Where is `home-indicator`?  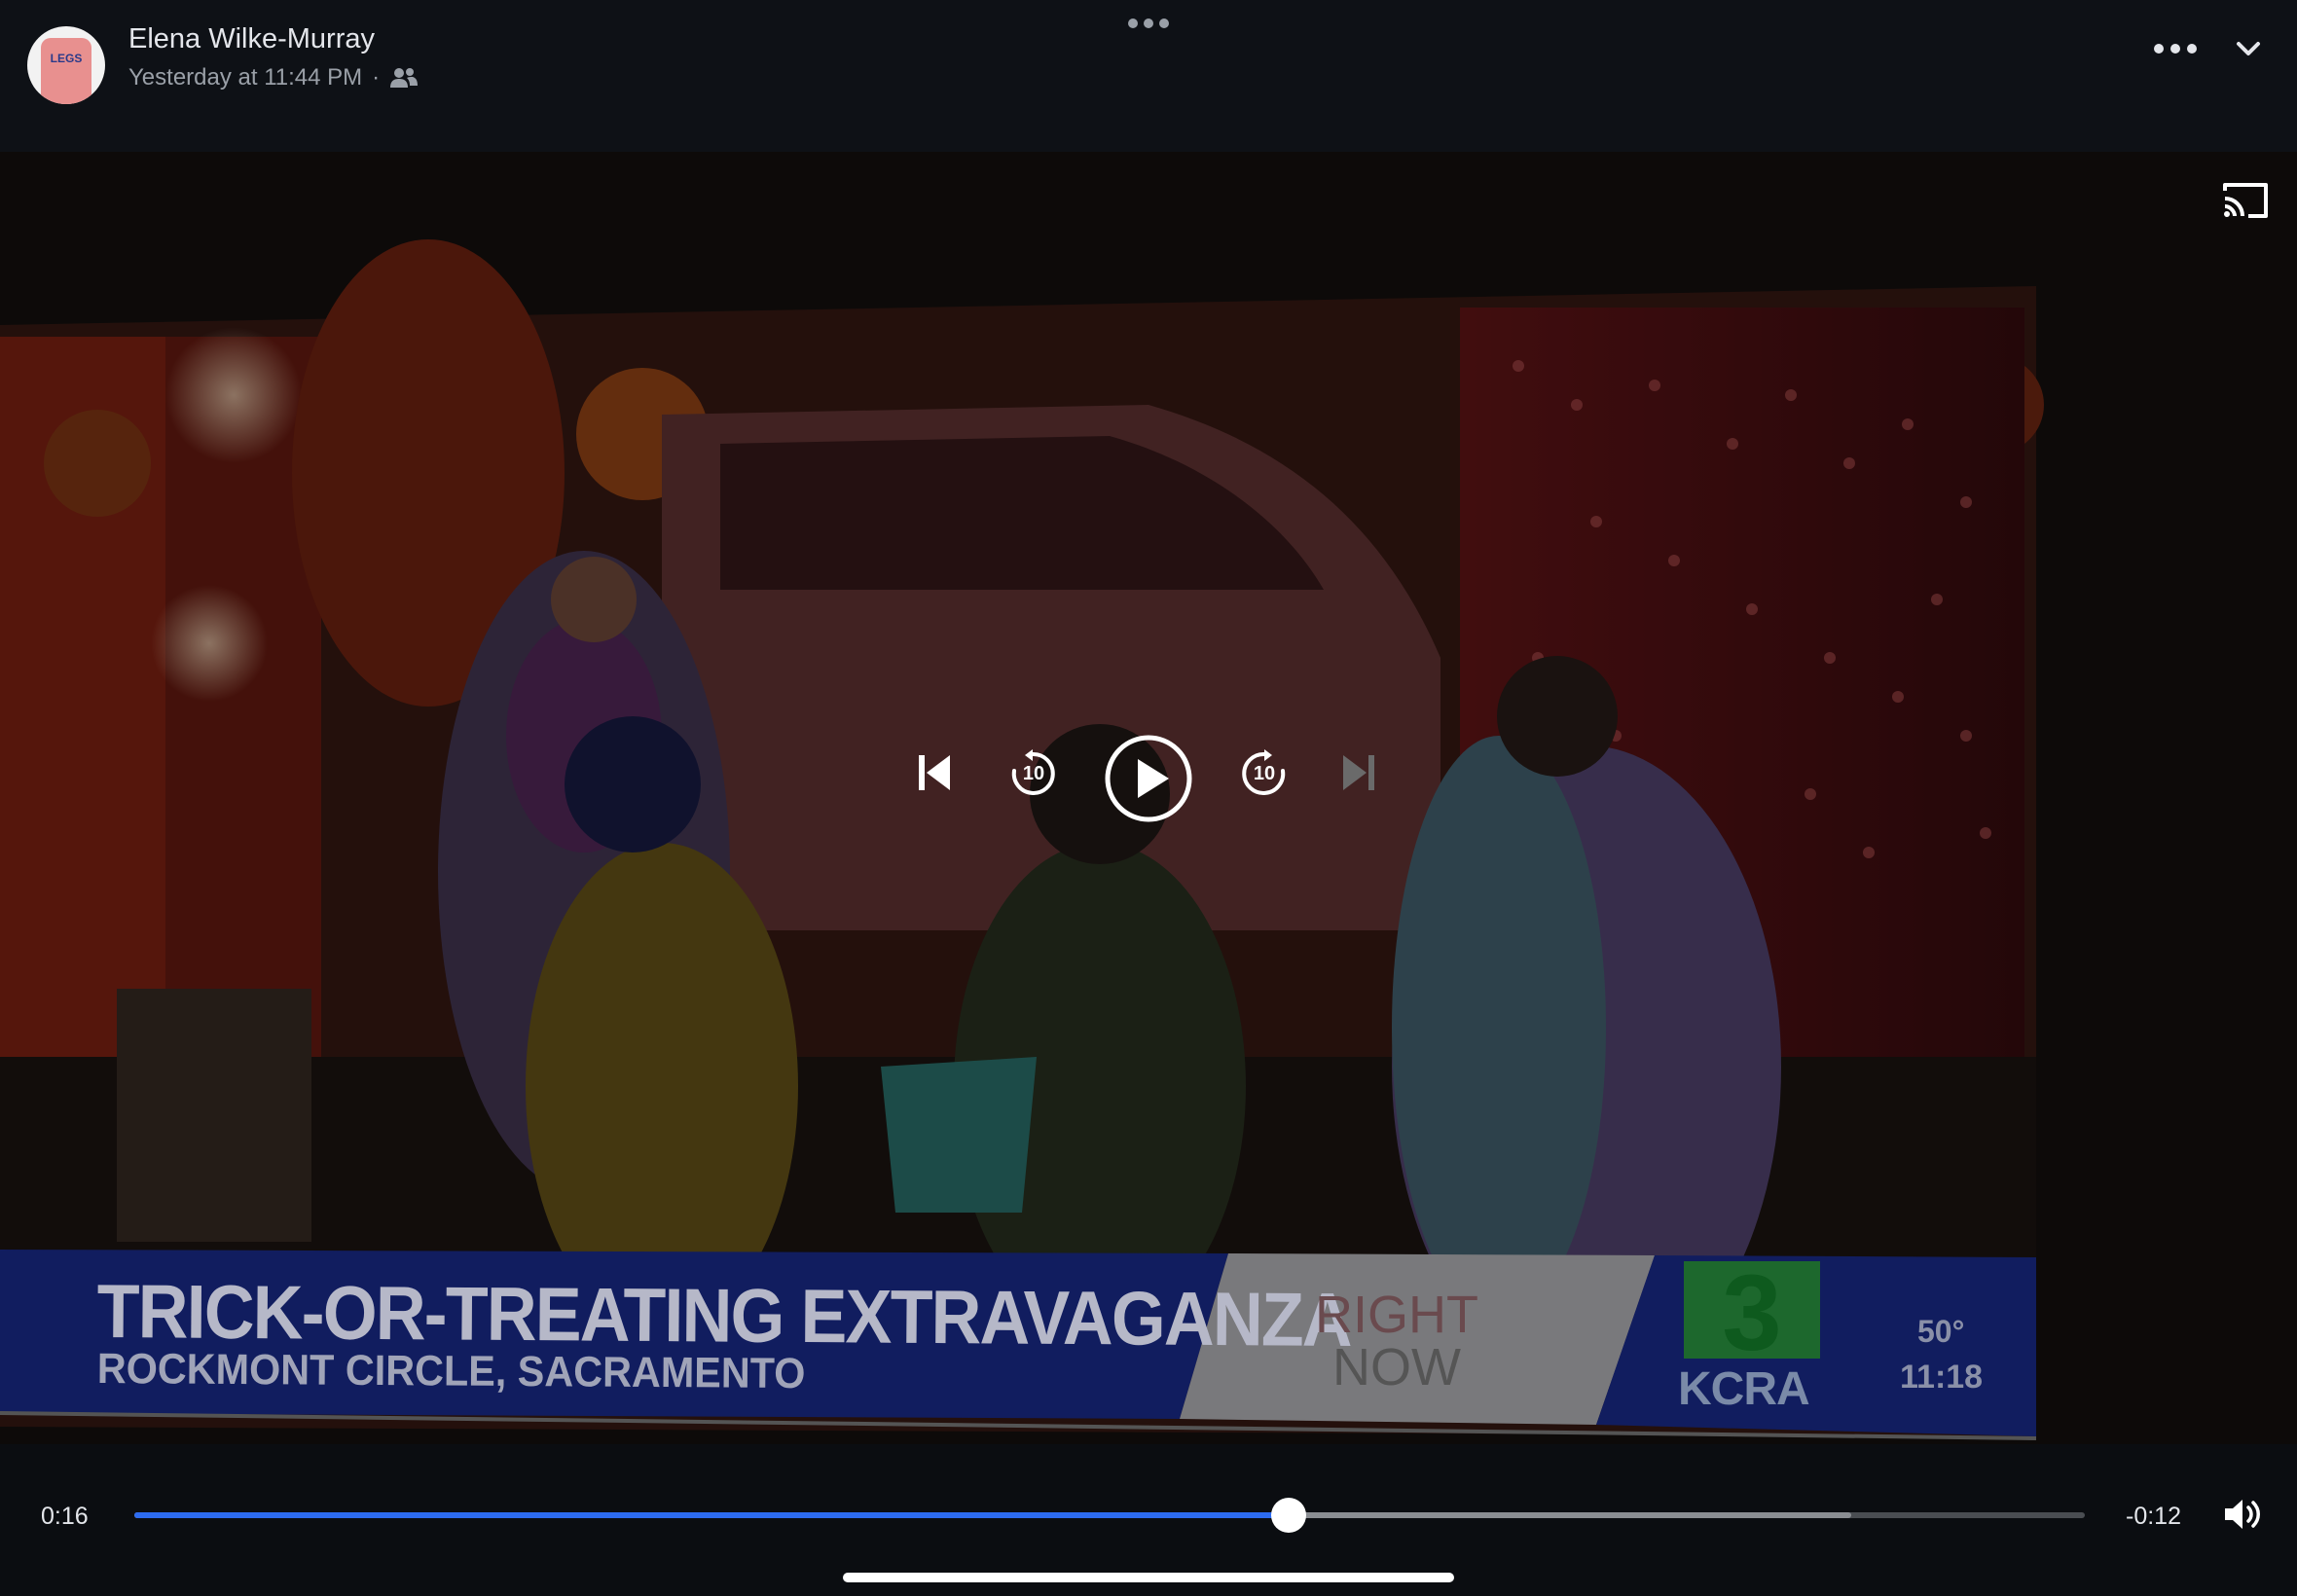 home-indicator is located at coordinates (1148, 1577).